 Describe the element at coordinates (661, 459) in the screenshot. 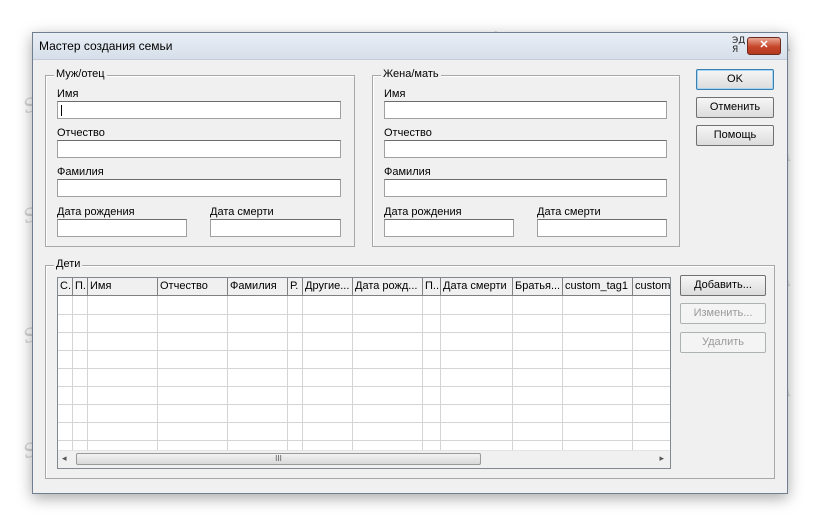

I see `scroll-right-arrow-icon: ▸` at that location.